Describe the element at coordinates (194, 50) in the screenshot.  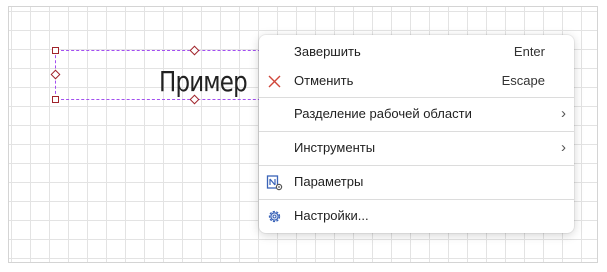
I see `resize-handle-top-middle` at that location.